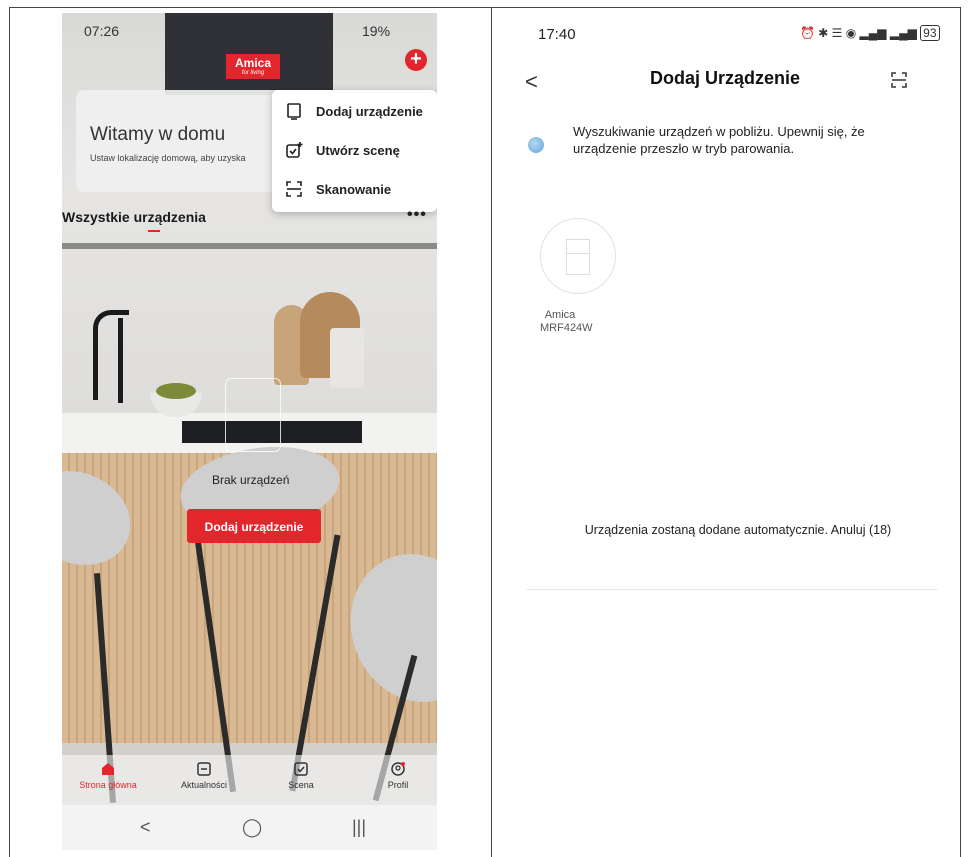 The width and height of the screenshot is (970, 857). Describe the element at coordinates (251, 480) in the screenshot. I see `empty-state-text: Brak urządzeń` at that location.